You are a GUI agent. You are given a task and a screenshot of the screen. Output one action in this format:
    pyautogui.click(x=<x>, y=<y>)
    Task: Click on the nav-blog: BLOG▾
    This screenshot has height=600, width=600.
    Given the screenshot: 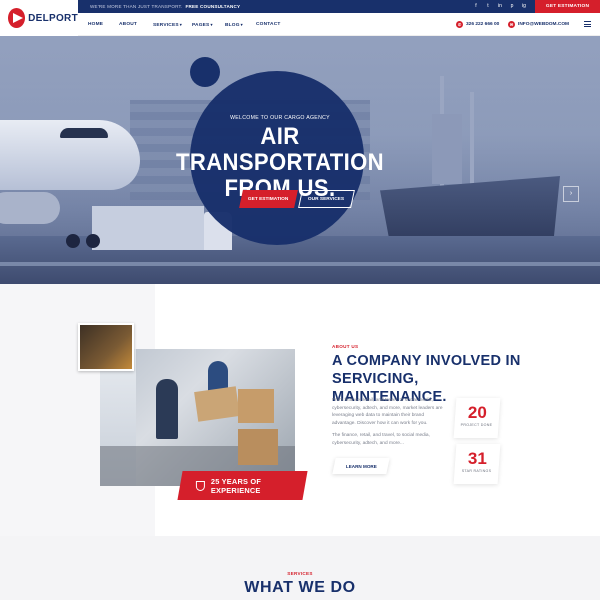 What is the action you would take?
    pyautogui.click(x=234, y=24)
    